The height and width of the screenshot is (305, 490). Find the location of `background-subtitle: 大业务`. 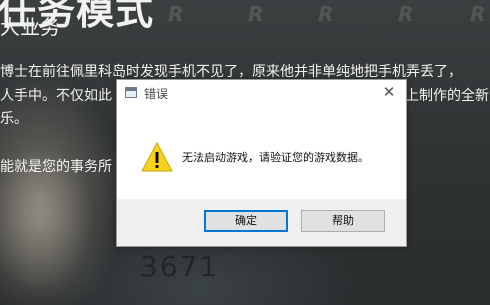

background-subtitle: 大业务 is located at coordinates (30, 27).